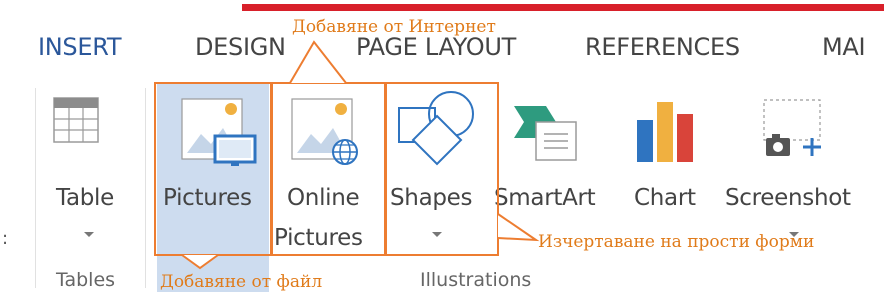 The image size is (884, 297). Describe the element at coordinates (394, 27) in the screenshot. I see `online-annotation-text: Добавяне от Интернет` at that location.